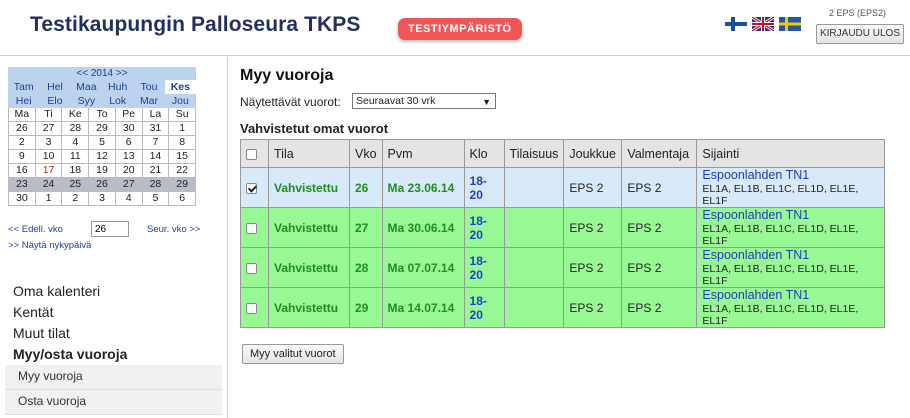  What do you see at coordinates (102, 73) in the screenshot?
I see `year-navigation: << 2014 >>` at bounding box center [102, 73].